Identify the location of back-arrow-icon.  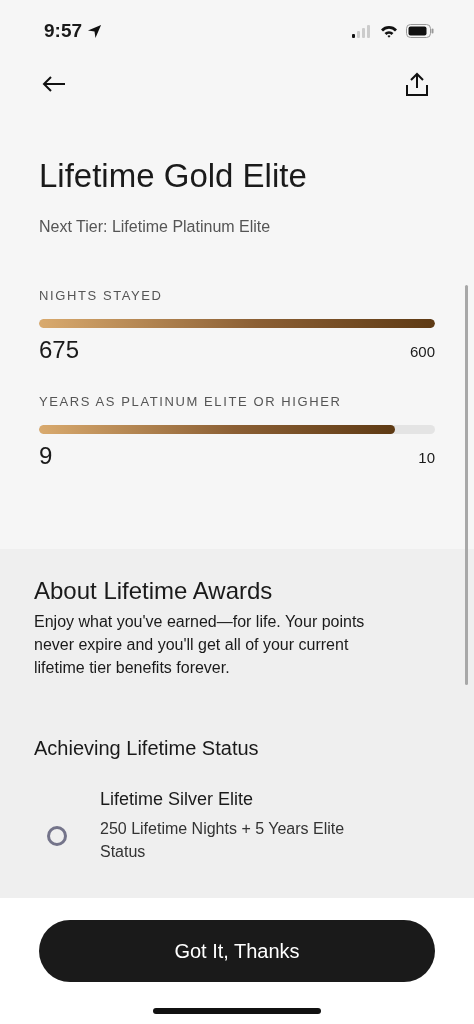
(54, 84).